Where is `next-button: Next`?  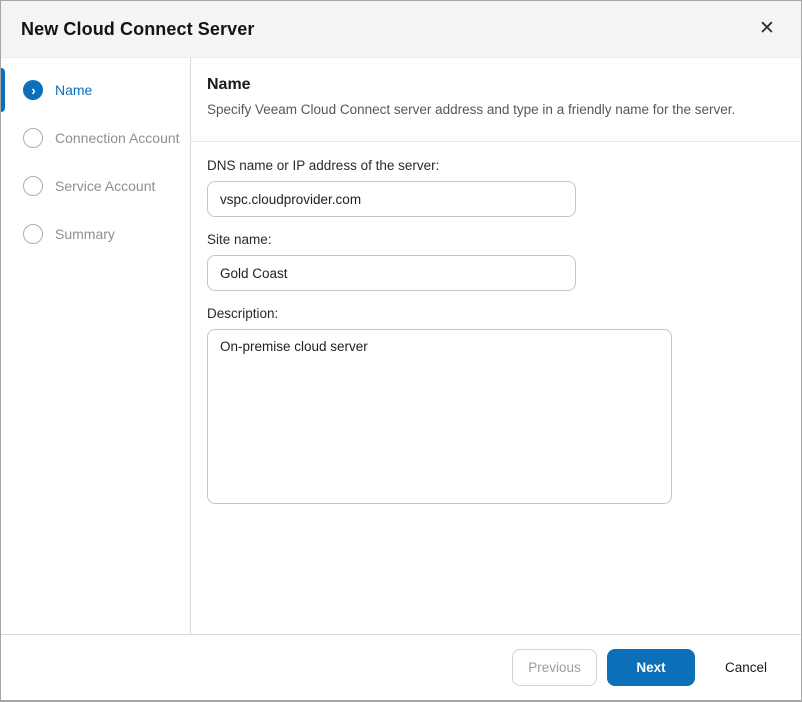 next-button: Next is located at coordinates (650, 667).